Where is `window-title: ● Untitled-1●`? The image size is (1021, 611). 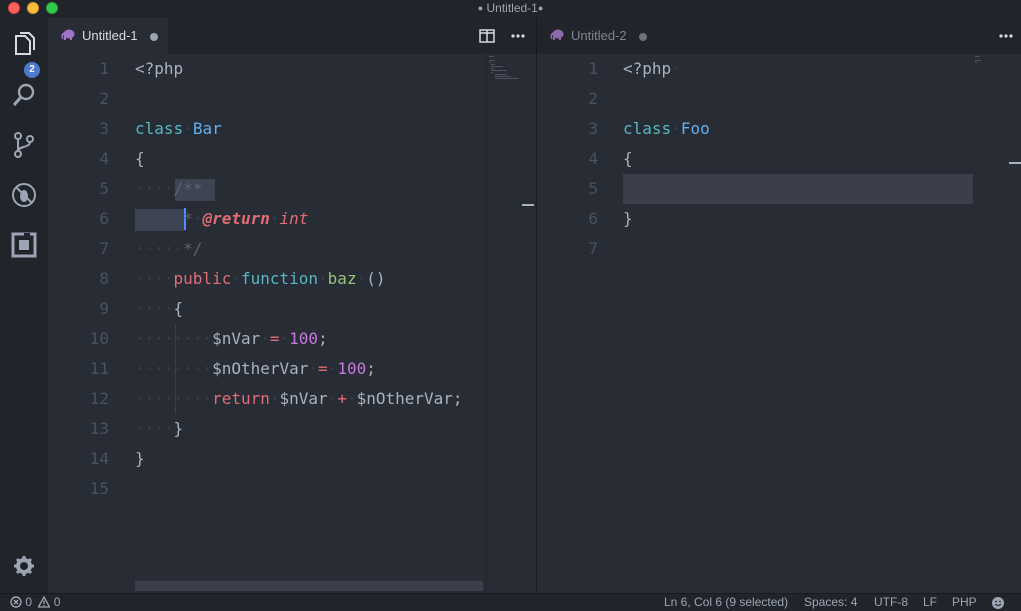
window-title: ● Untitled-1● is located at coordinates (510, 8).